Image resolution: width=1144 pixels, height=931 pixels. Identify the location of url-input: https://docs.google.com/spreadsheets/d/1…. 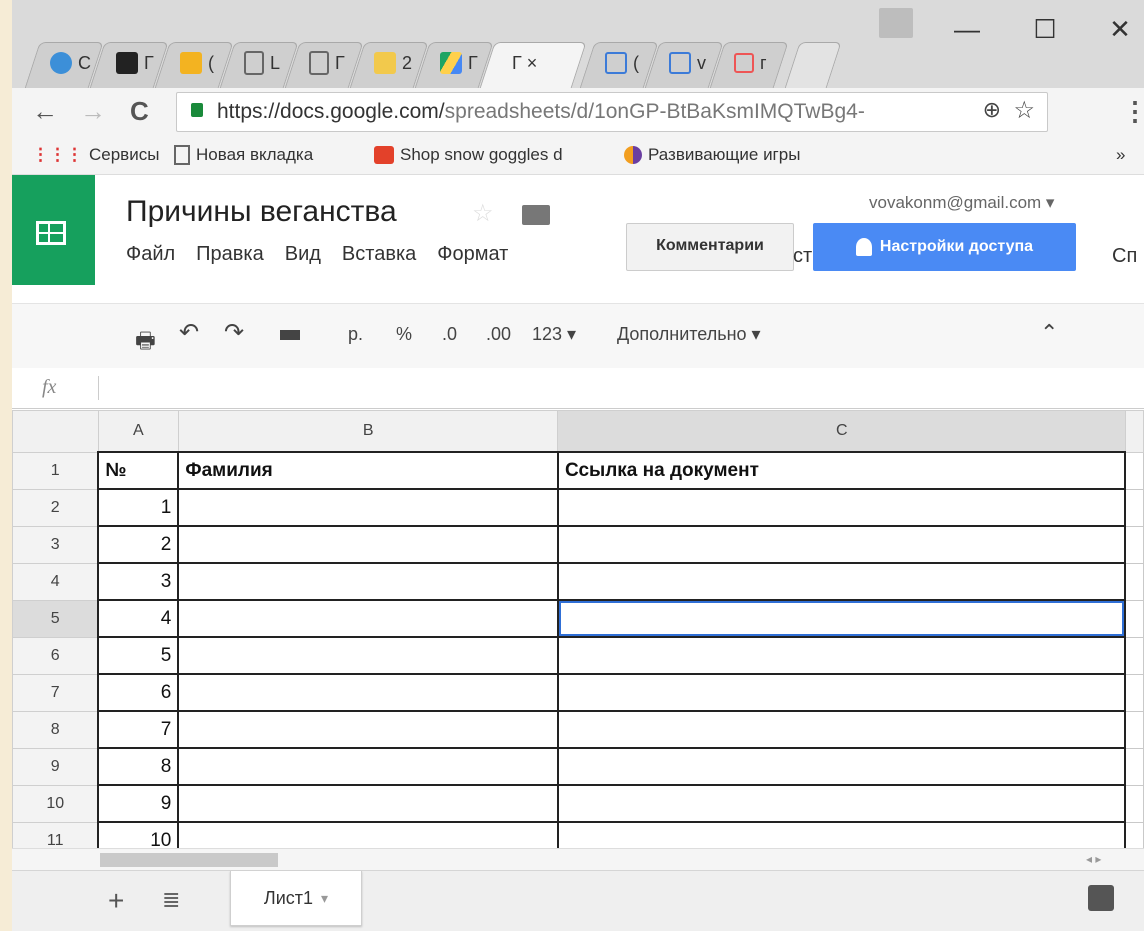
(612, 112).